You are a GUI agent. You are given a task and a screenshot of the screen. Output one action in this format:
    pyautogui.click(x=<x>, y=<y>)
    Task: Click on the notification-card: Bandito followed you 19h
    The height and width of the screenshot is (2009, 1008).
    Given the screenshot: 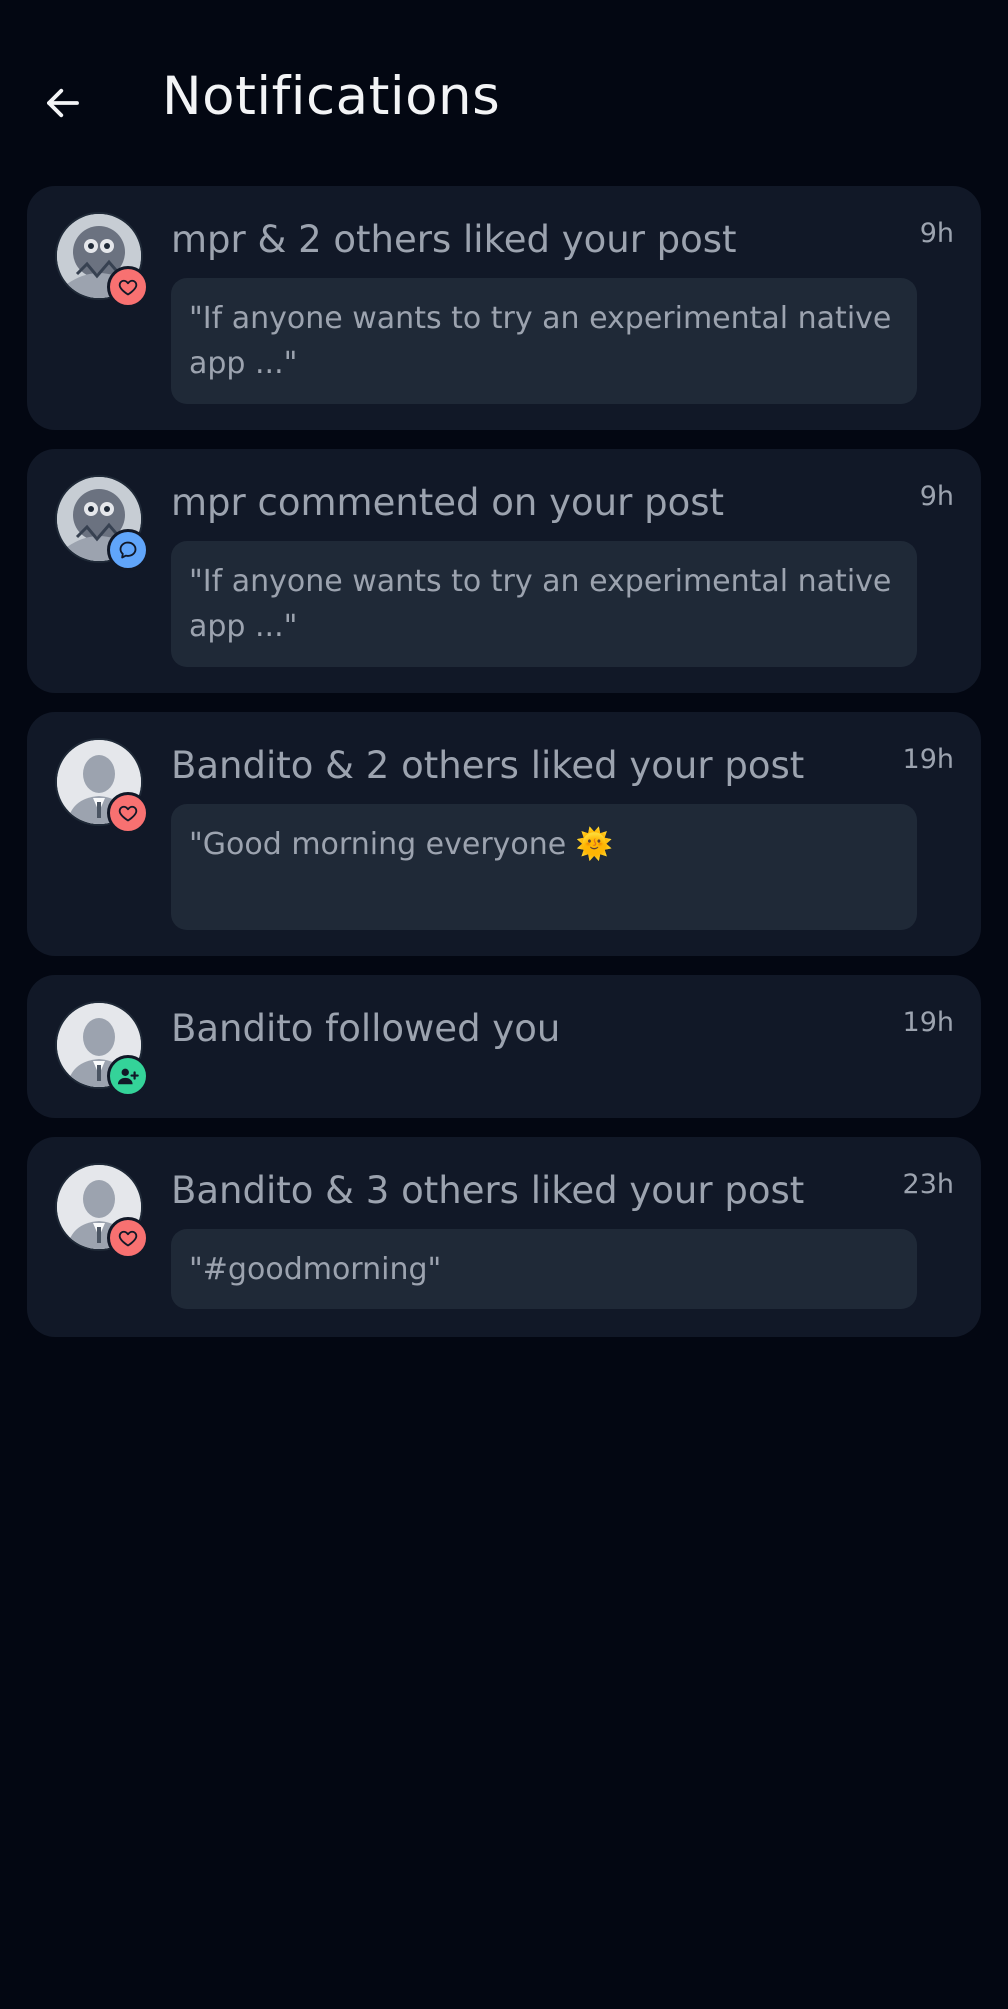 What is the action you would take?
    pyautogui.click(x=504, y=1046)
    